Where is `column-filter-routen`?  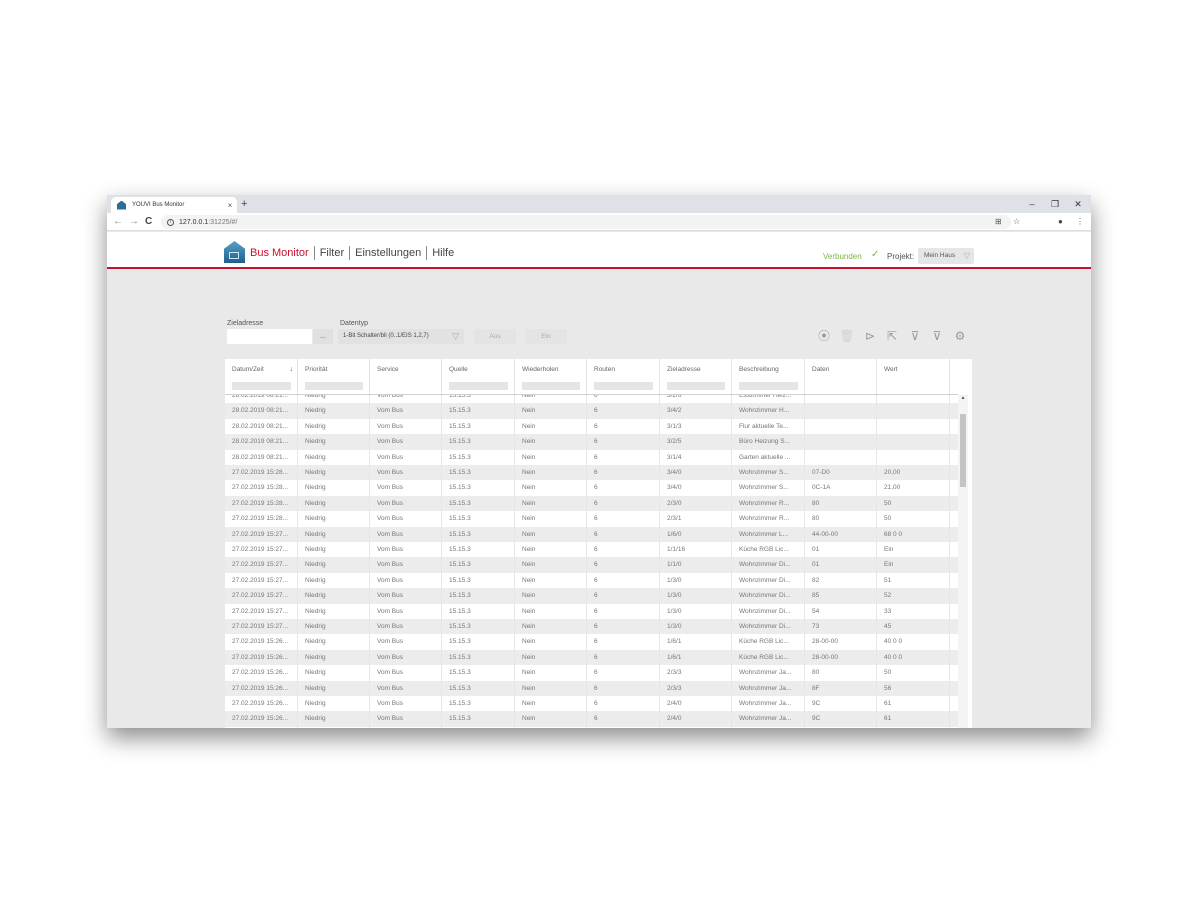
column-filter-routen is located at coordinates (623, 386).